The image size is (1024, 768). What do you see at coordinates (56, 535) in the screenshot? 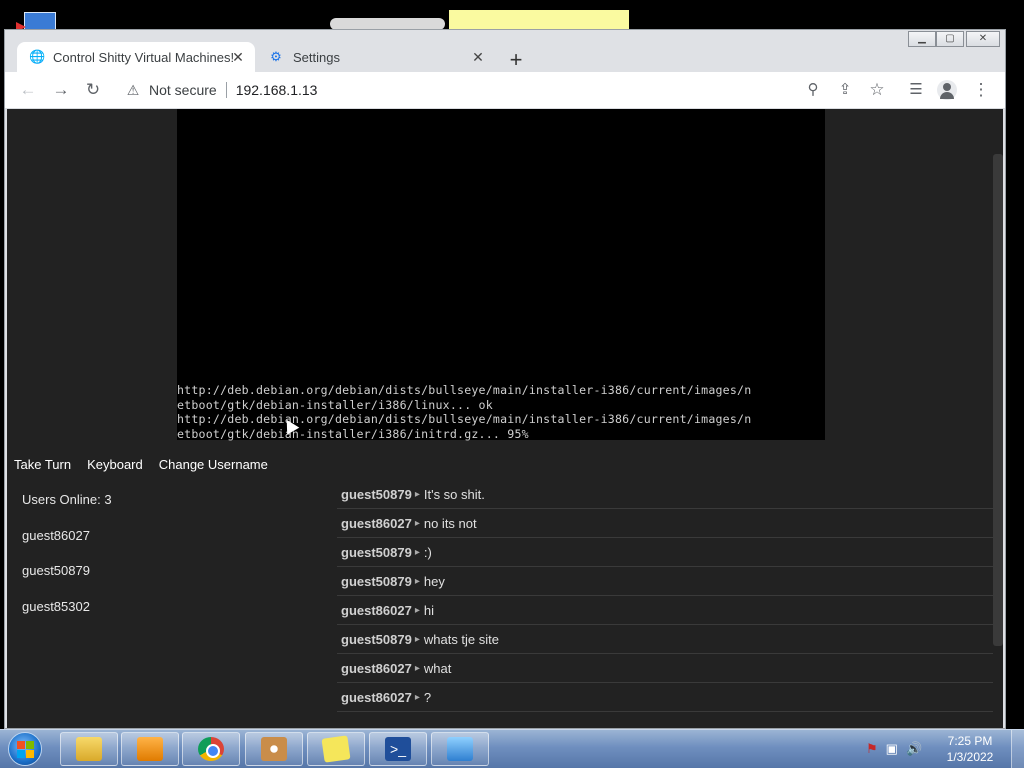
I see `user-list-item: guest86027` at bounding box center [56, 535].